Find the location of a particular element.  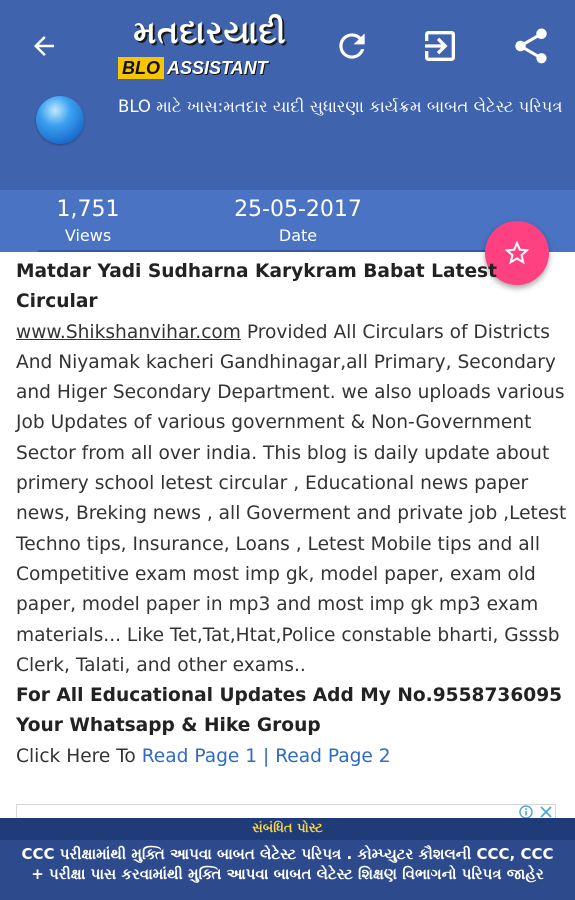

related-posts-header: સંબંધિત પોસ્ટ is located at coordinates (287, 829).